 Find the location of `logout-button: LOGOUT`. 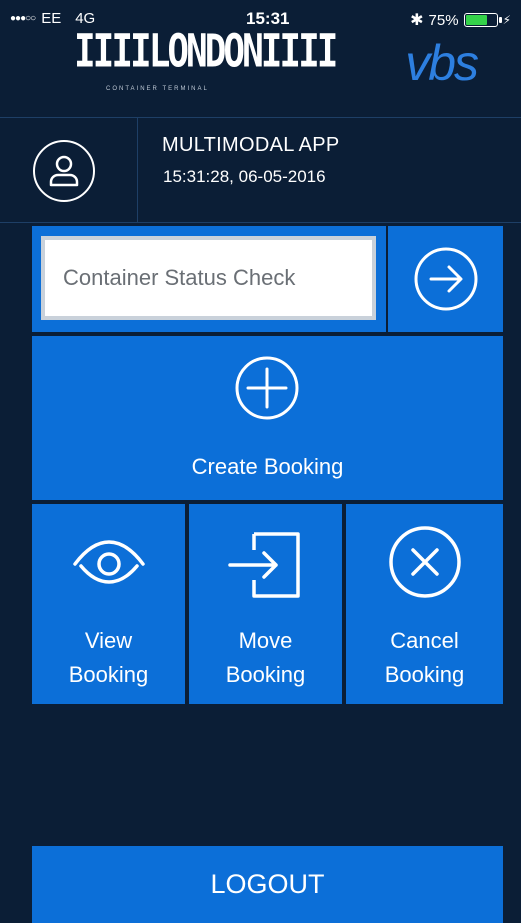

logout-button: LOGOUT is located at coordinates (267, 884).